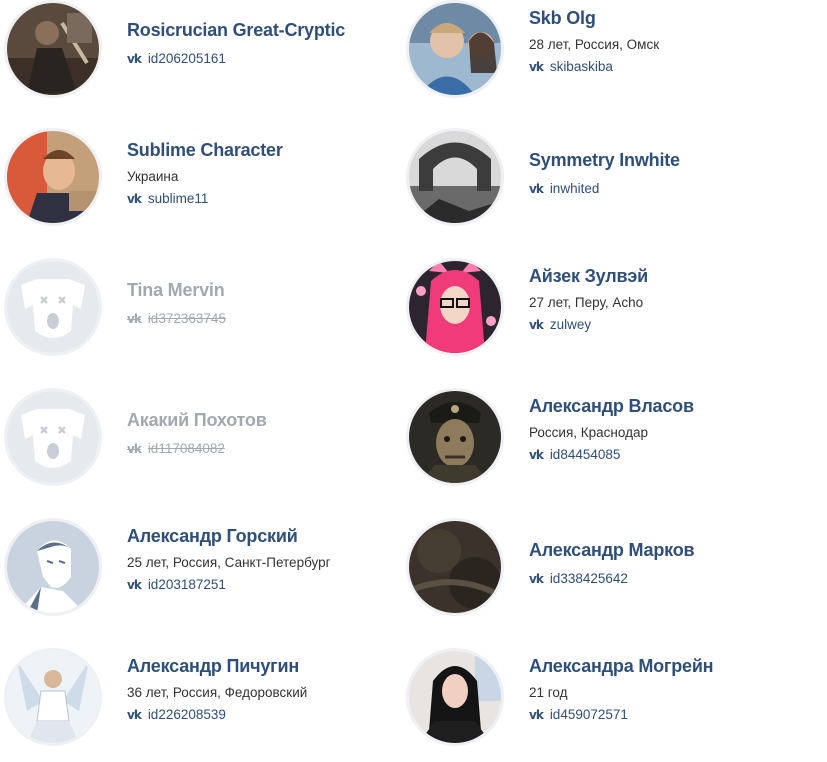  Describe the element at coordinates (602, 180) in the screenshot. I see `person-card: Symmetry Inwhite vk inwhited` at that location.